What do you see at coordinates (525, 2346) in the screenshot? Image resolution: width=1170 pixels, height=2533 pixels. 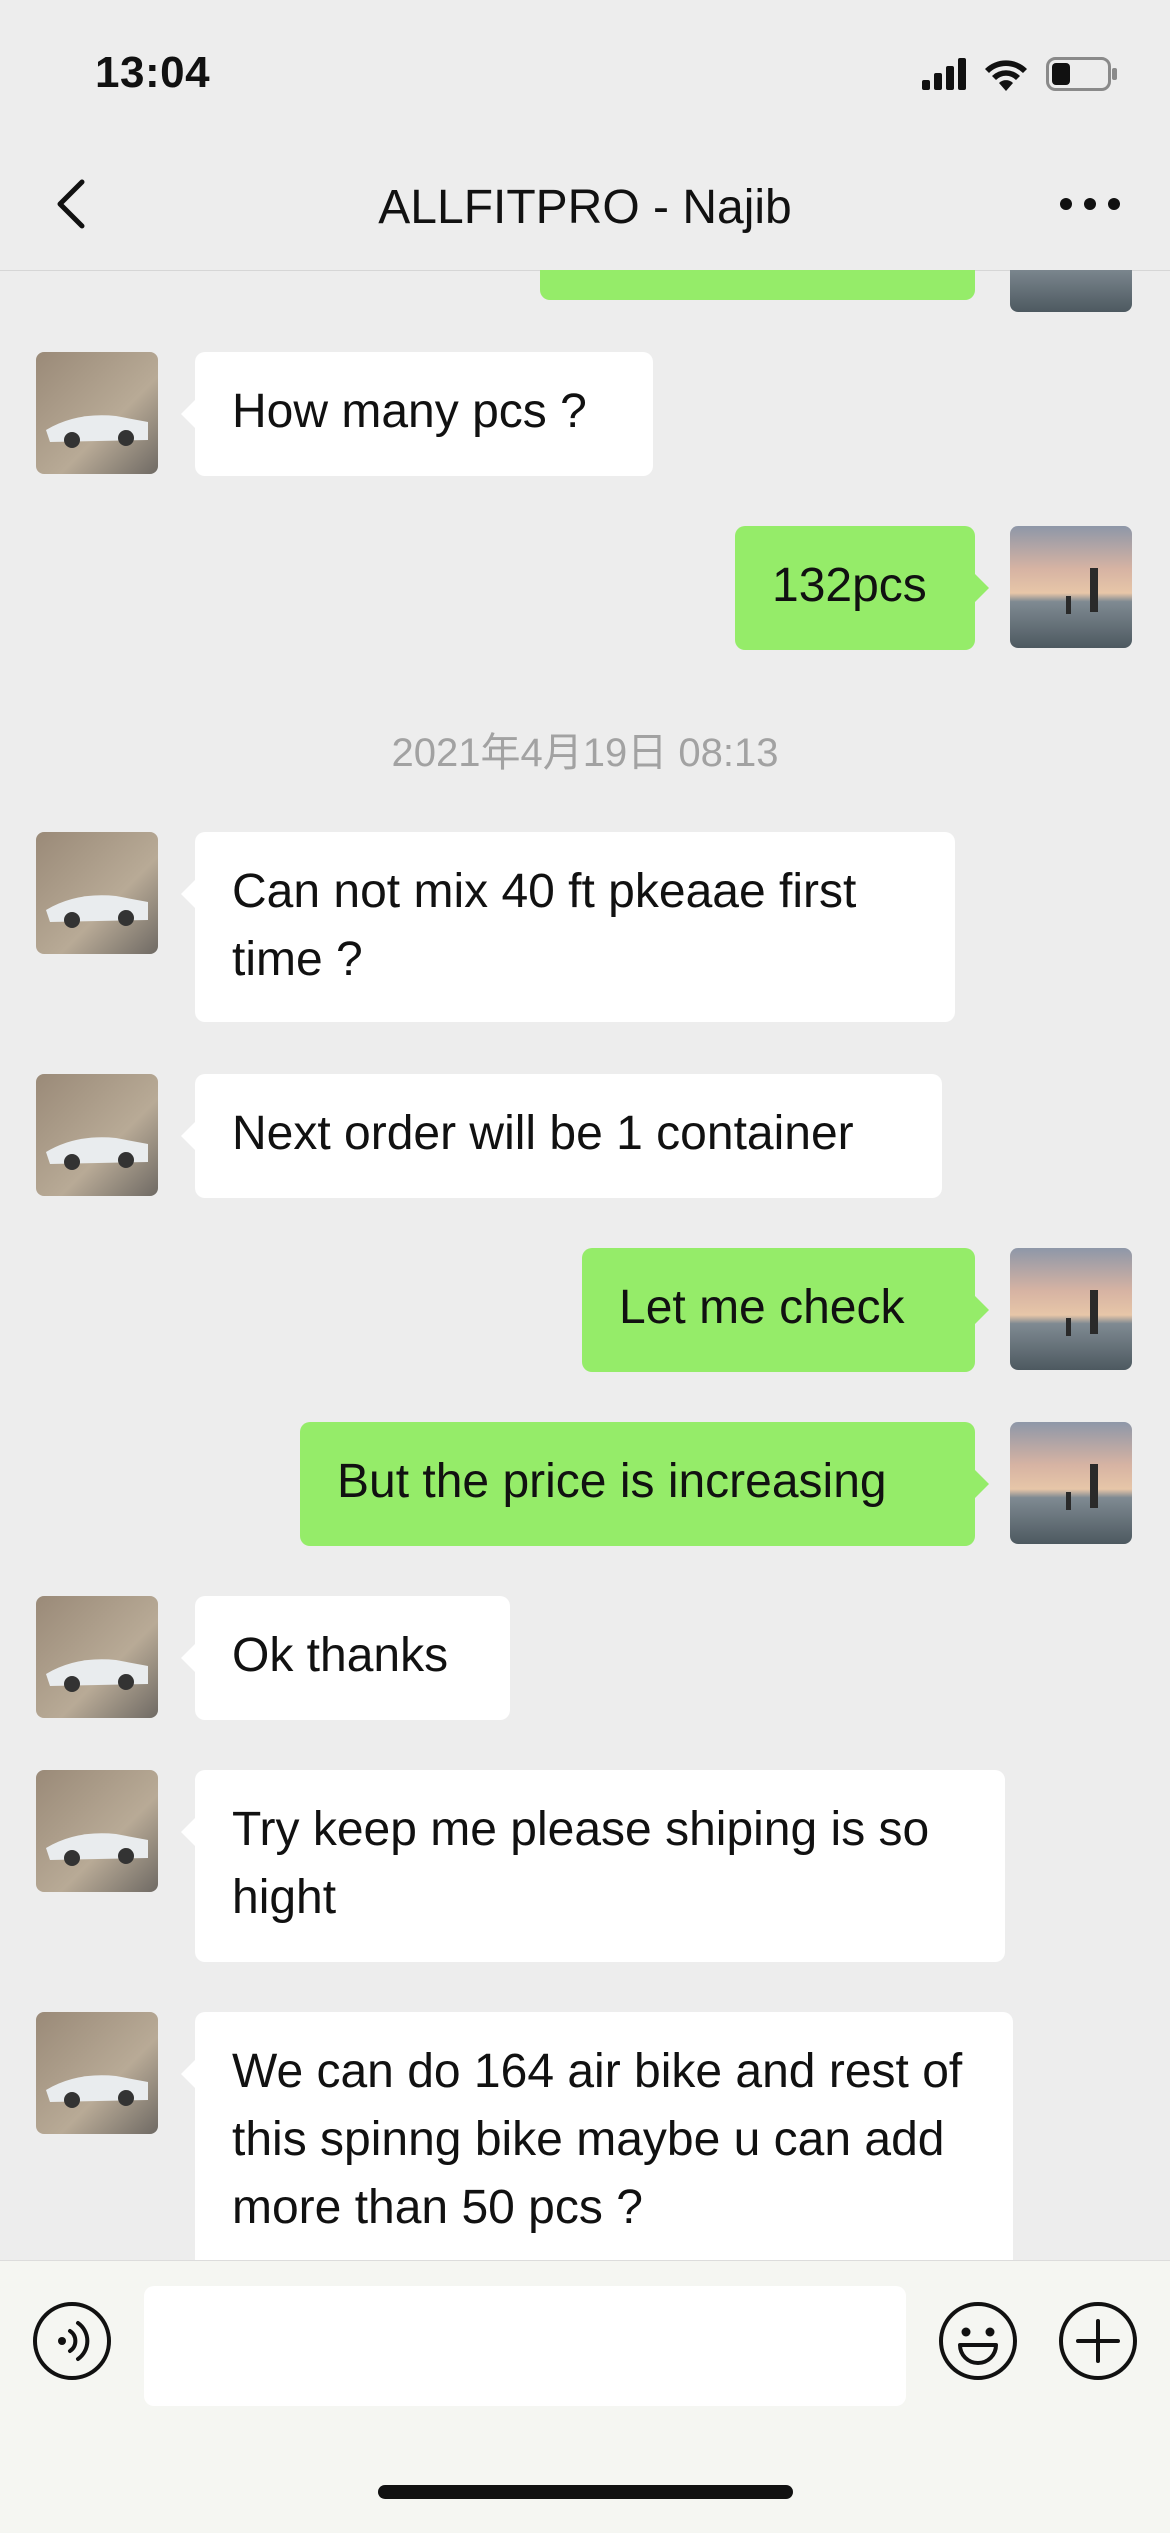 I see `message-input` at bounding box center [525, 2346].